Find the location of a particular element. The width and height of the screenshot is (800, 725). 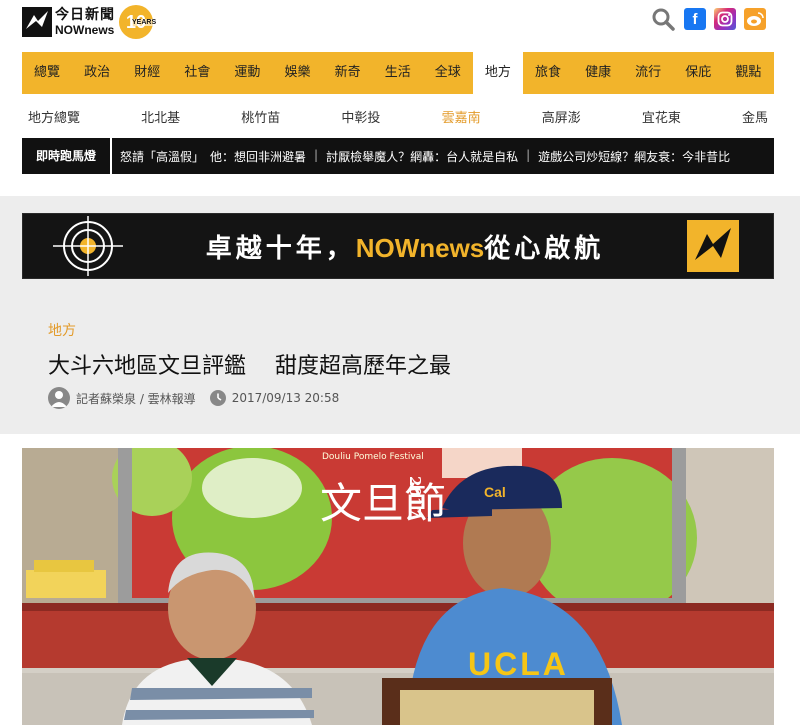

article-title: 大斗六地區文旦評鑑 甜度超高歷年之最 is located at coordinates (249, 366).